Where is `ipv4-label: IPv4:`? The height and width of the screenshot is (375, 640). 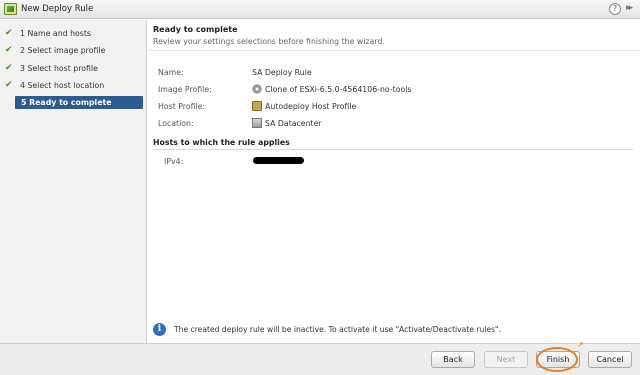
ipv4-label: IPv4: is located at coordinates (174, 161).